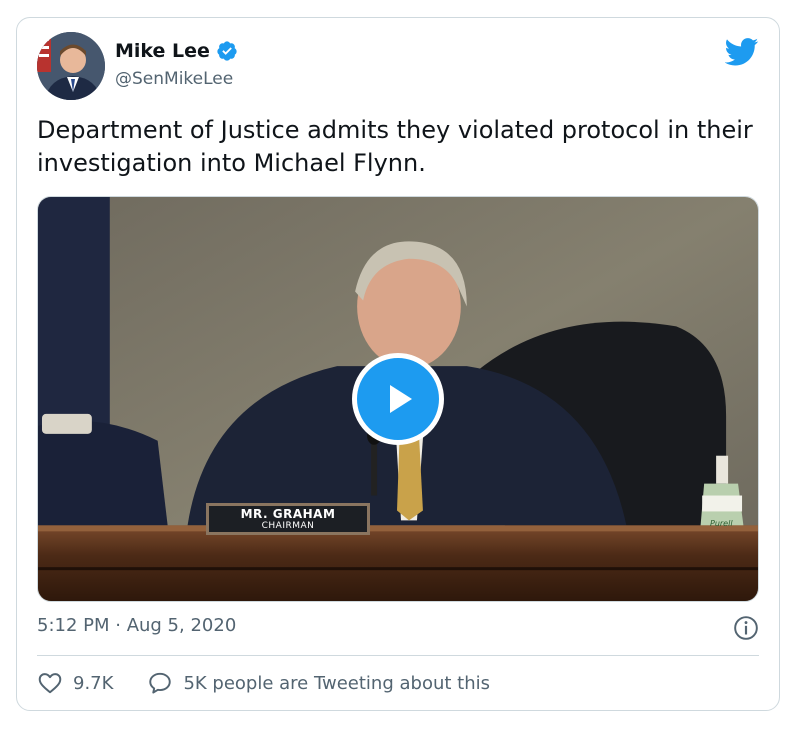 The image size is (799, 732). What do you see at coordinates (742, 52) in the screenshot?
I see `twitter-bird-icon` at bounding box center [742, 52].